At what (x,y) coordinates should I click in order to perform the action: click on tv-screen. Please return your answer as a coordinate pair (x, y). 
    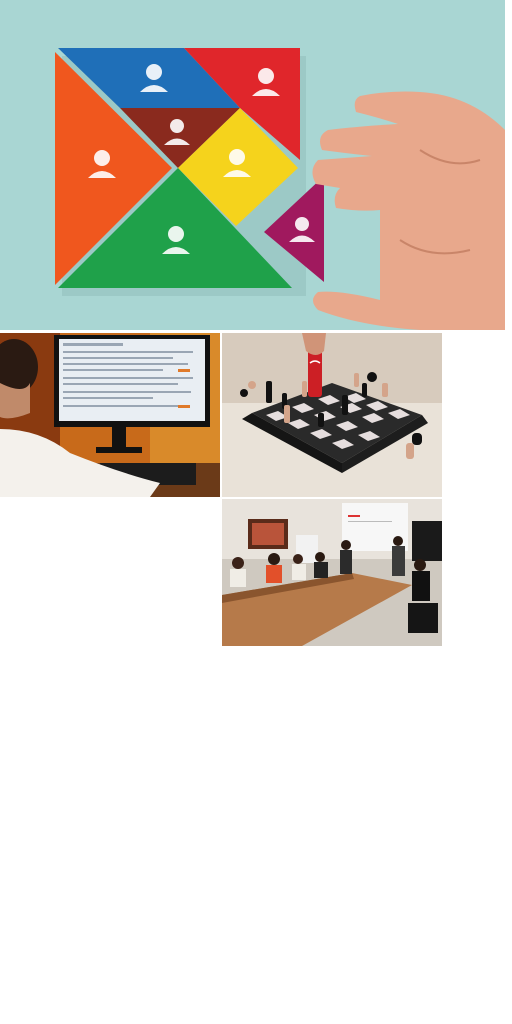
    Looking at the image, I should click on (427, 541).